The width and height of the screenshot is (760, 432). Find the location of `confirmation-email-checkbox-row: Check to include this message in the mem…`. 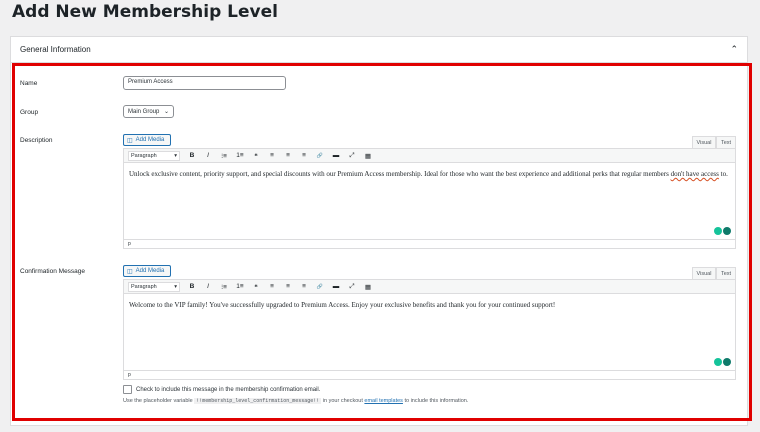

confirmation-email-checkbox-row: Check to include this message in the mem… is located at coordinates (221, 389).